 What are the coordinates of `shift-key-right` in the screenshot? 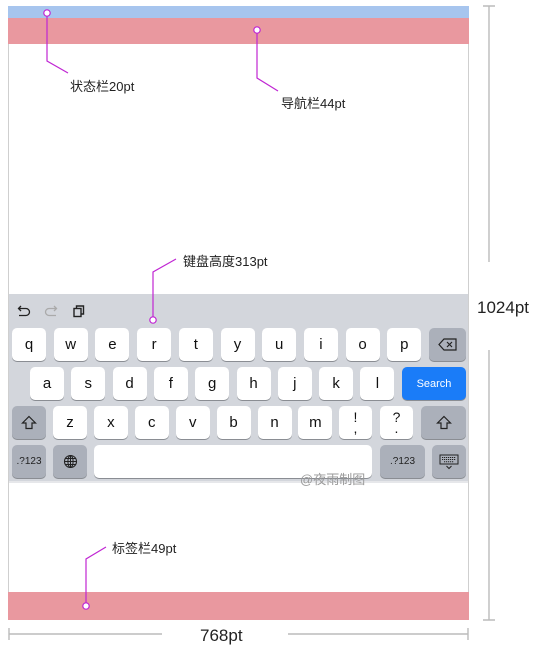 It's located at (443, 422).